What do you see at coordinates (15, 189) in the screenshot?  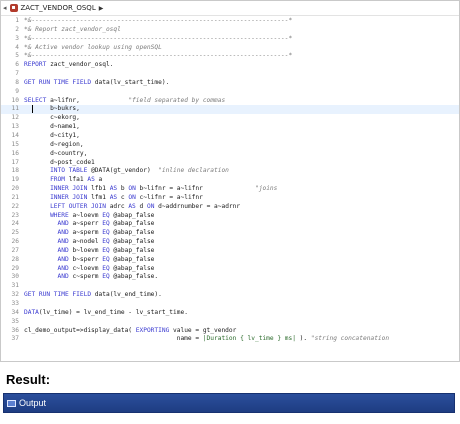 I see `line-number: 20` at bounding box center [15, 189].